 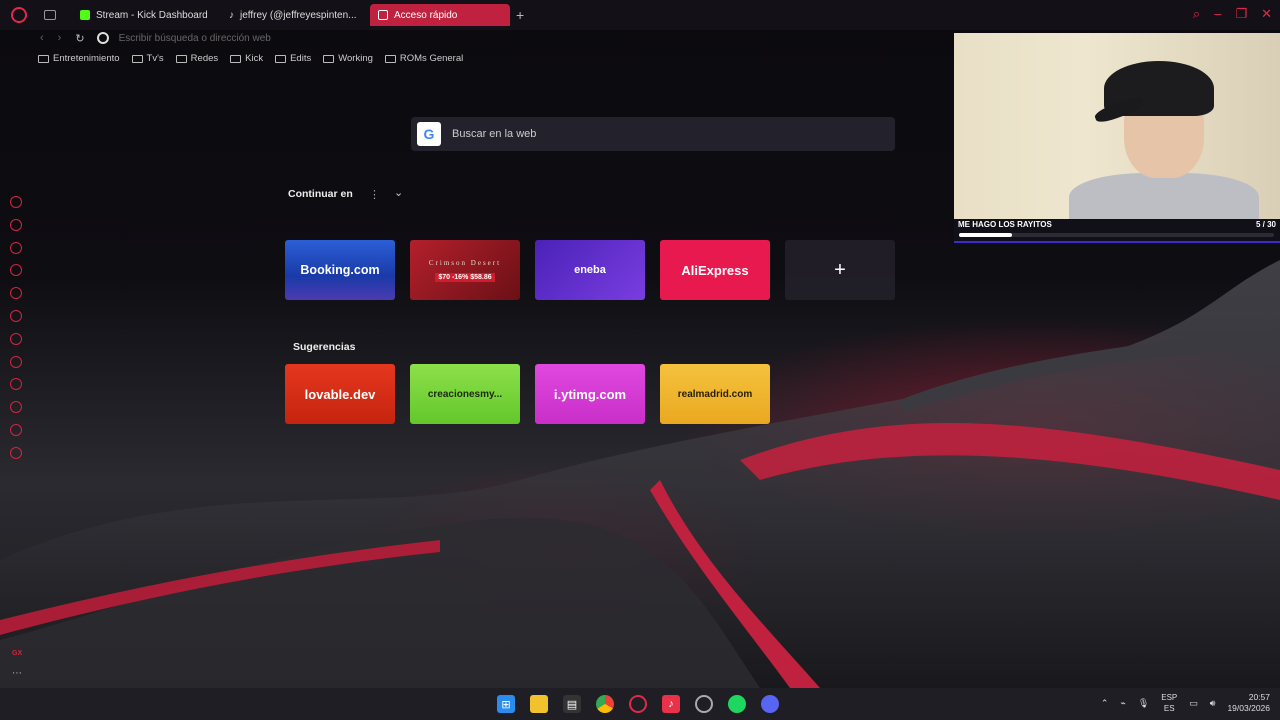 I want to click on tiktok-icon, so click(x=16, y=315).